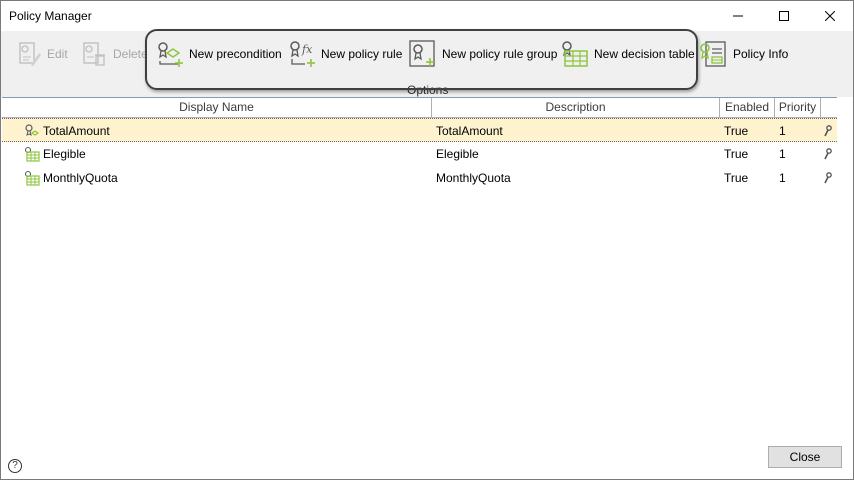 This screenshot has height=480, width=854. What do you see at coordinates (217, 108) in the screenshot?
I see `column-header-display-name: Display Name` at bounding box center [217, 108].